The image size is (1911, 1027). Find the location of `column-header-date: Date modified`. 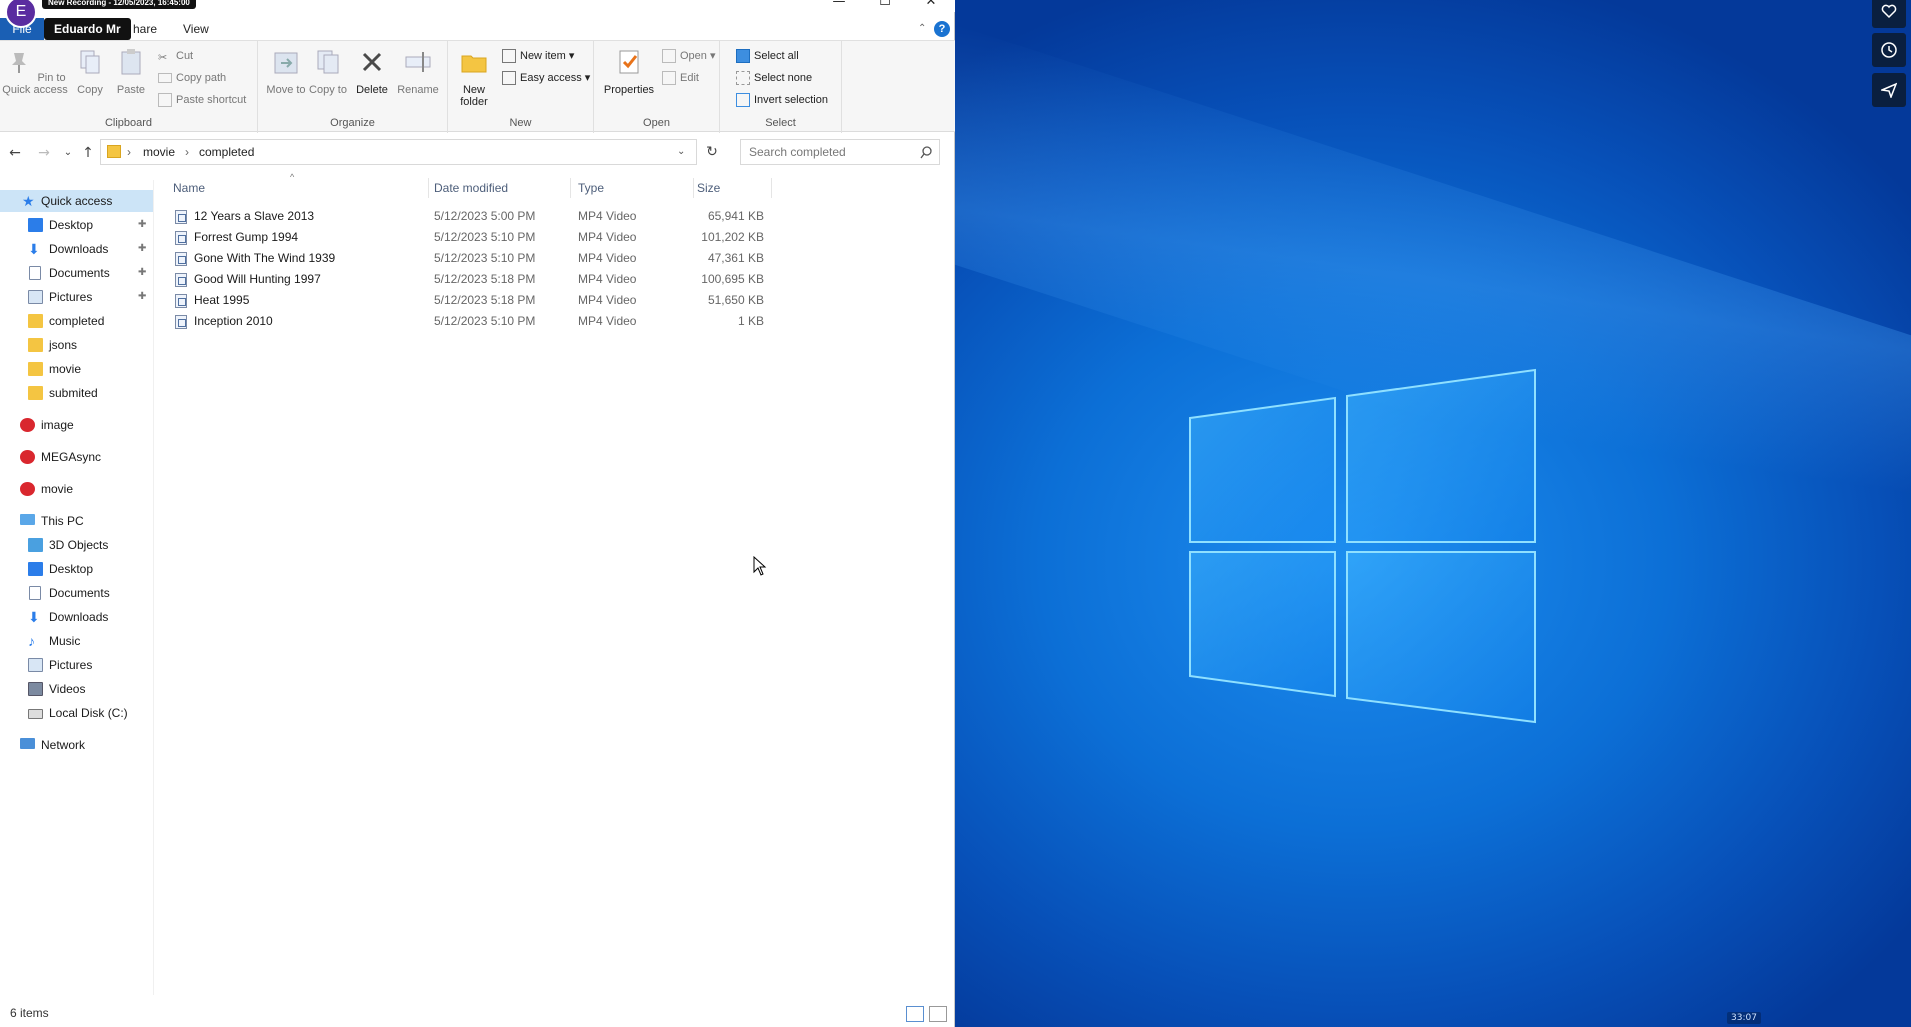

column-header-date: Date modified is located at coordinates (471, 188).